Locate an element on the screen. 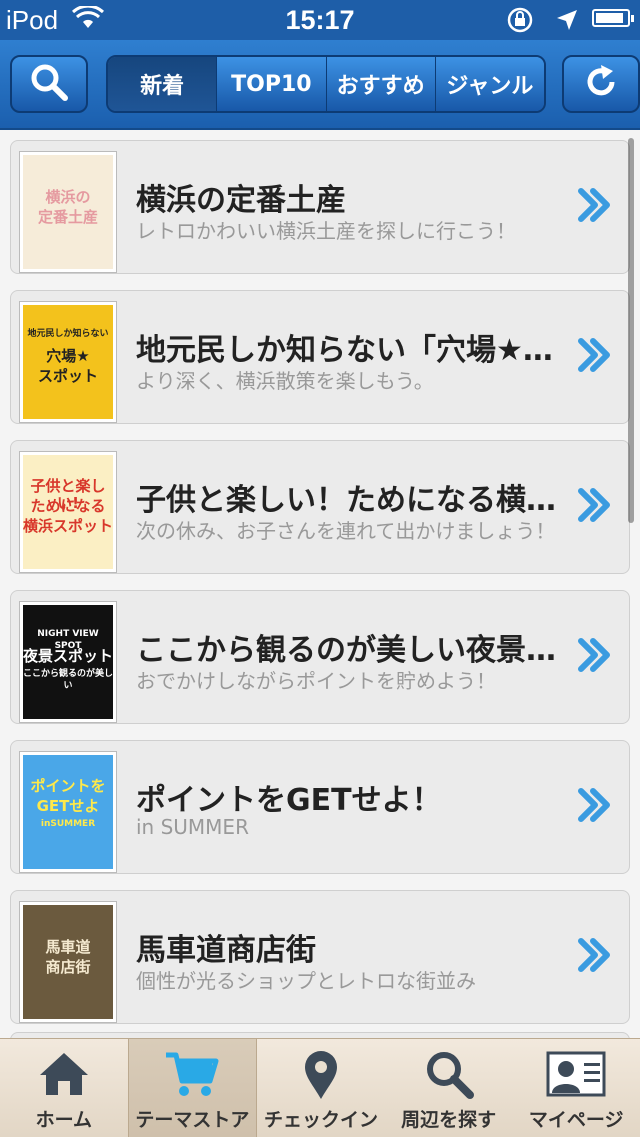  tab-checkin: チェックイン is located at coordinates (321, 1088).